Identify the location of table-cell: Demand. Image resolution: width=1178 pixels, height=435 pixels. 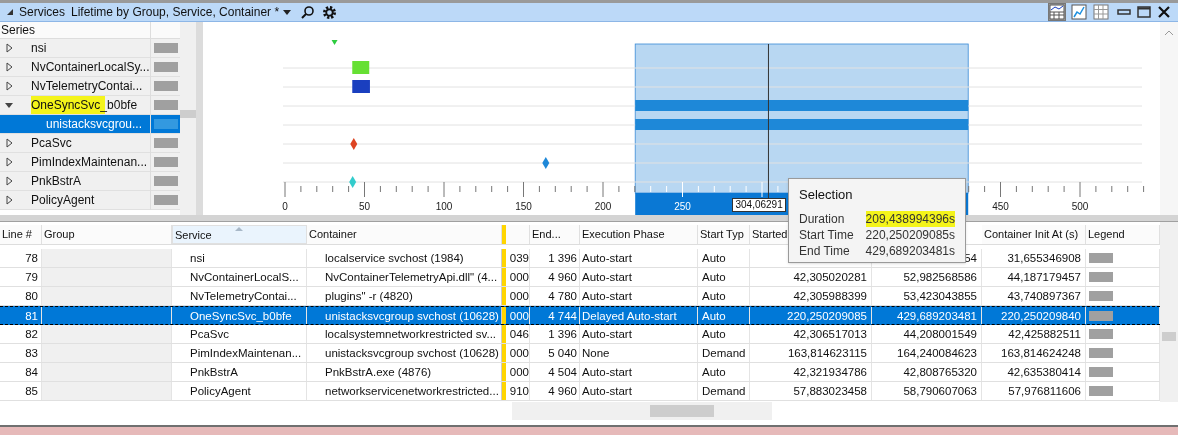
(724, 353).